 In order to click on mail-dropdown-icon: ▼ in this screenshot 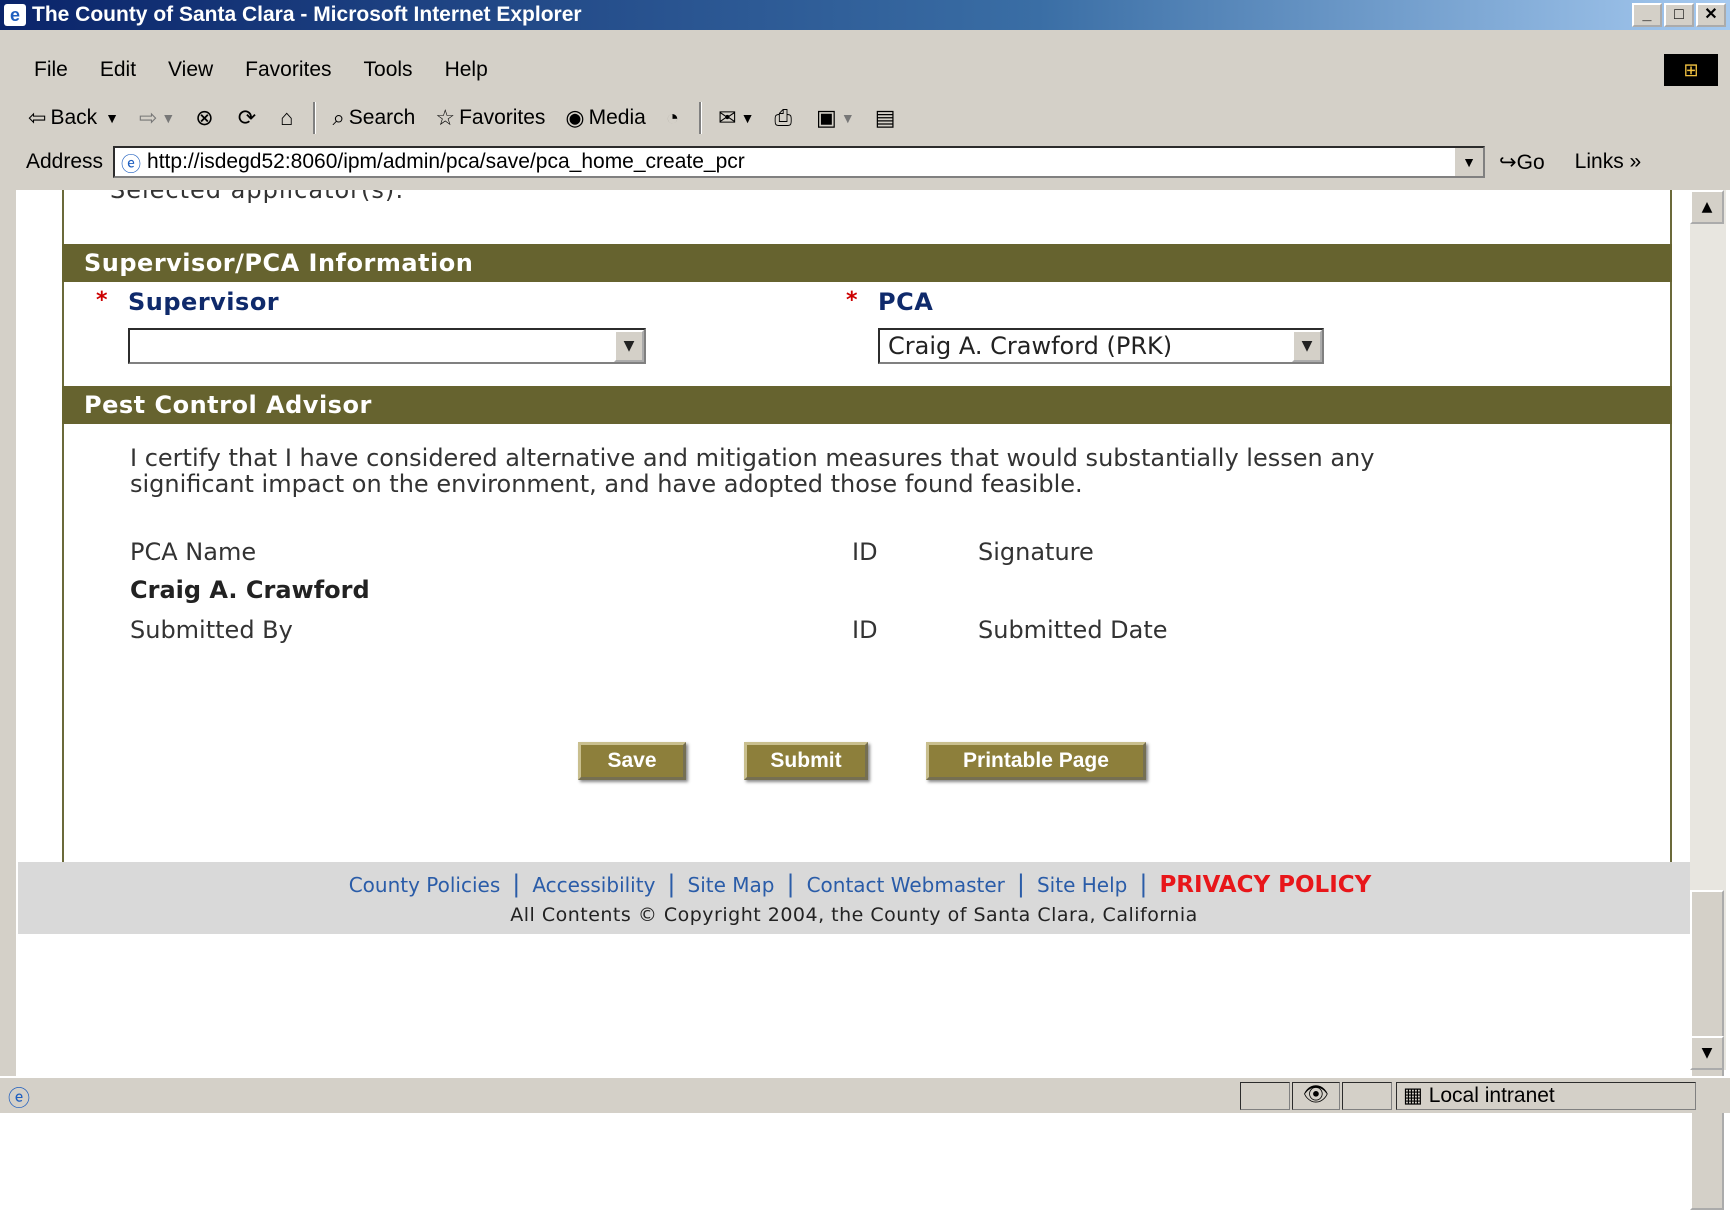, I will do `click(748, 118)`.